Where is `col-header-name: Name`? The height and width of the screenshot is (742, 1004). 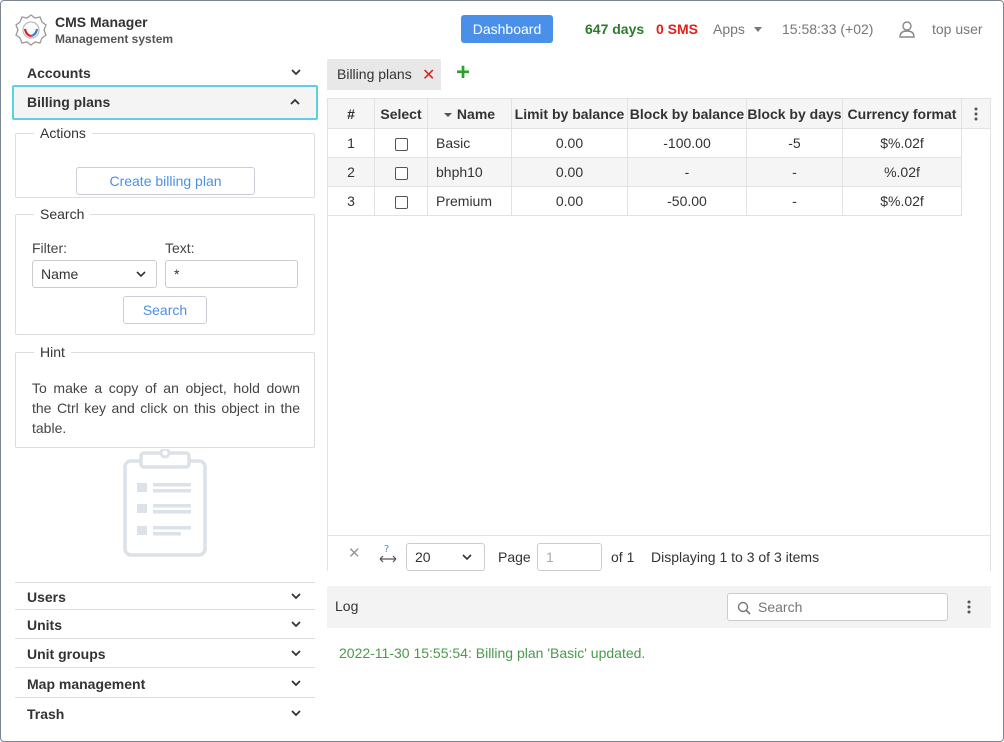
col-header-name: Name is located at coordinates (470, 114).